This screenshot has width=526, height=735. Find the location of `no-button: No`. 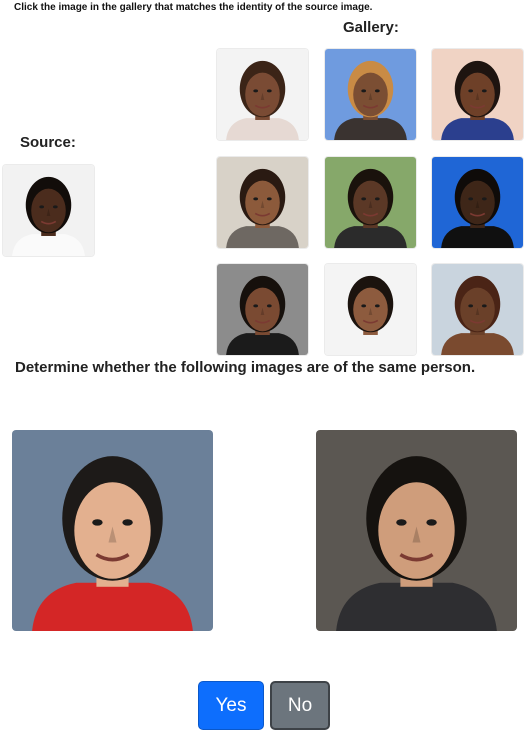

no-button: No is located at coordinates (300, 705).